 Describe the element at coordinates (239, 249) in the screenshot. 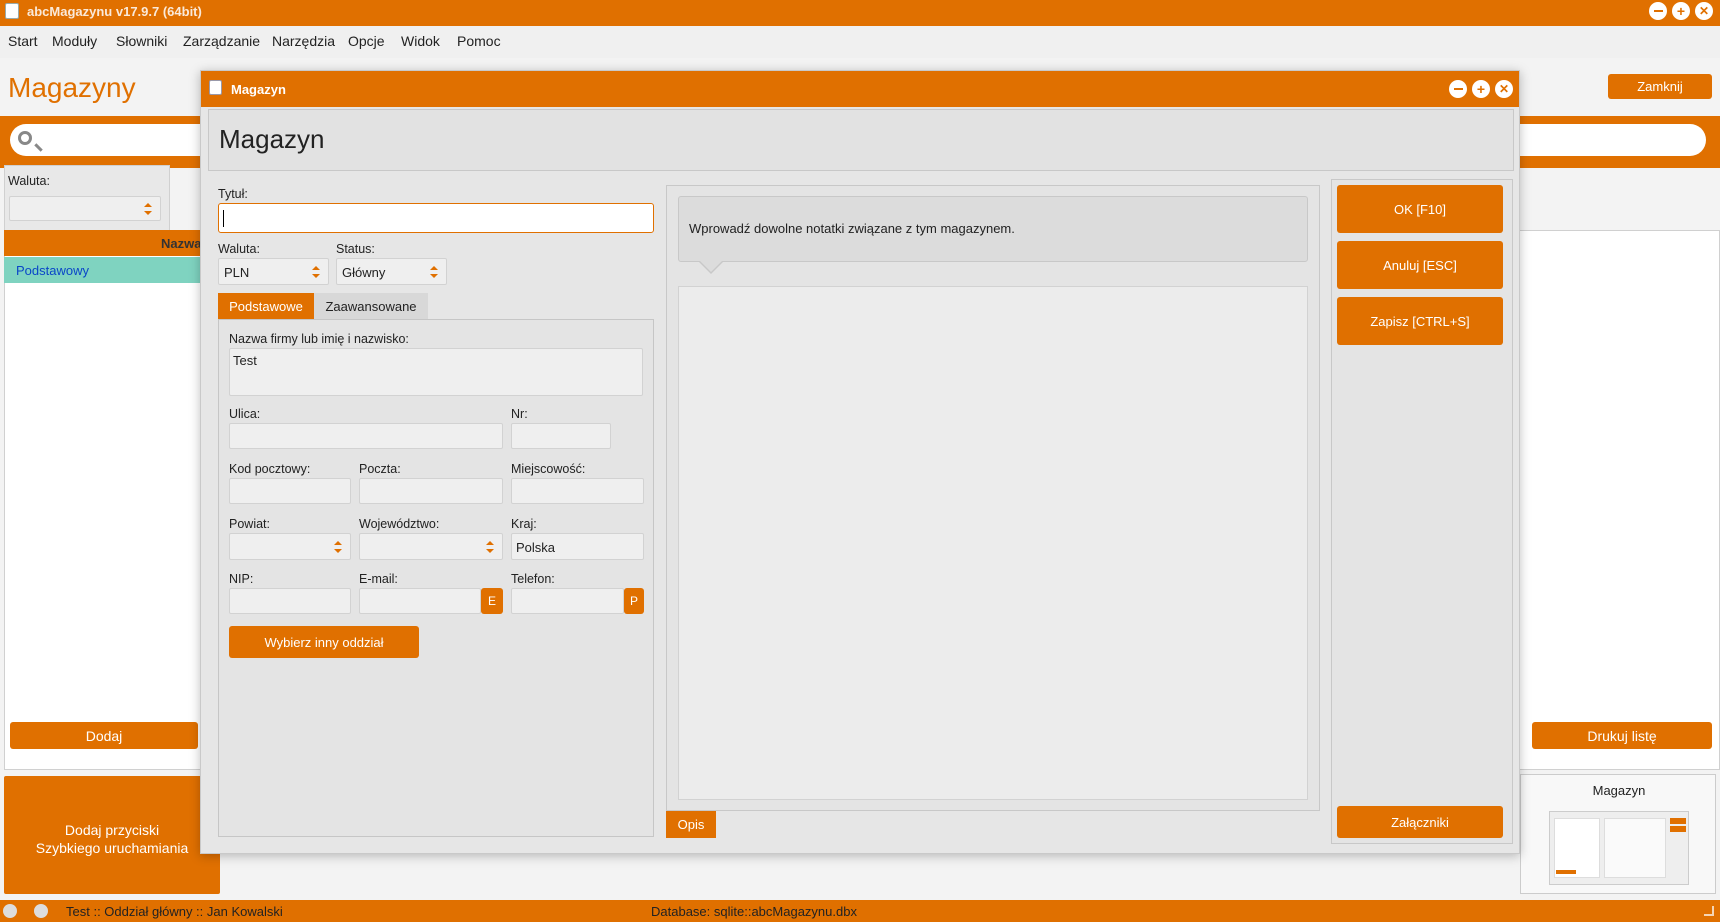

I see `waluta-label: Waluta:` at that location.